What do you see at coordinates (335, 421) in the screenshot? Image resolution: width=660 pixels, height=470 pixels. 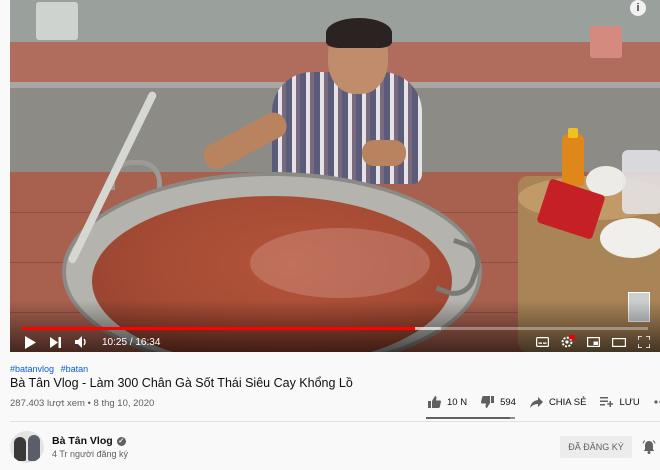 I see `divider` at bounding box center [335, 421].